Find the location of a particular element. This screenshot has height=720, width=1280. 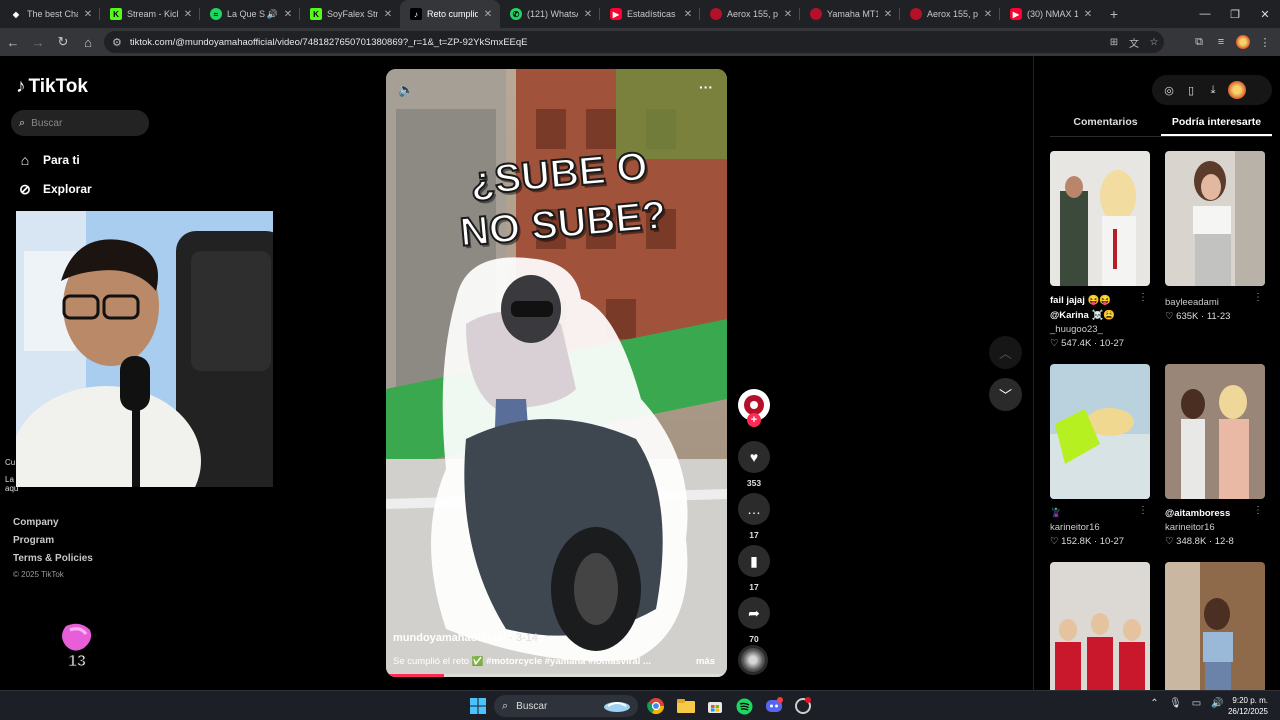

browser-tab: ▶(30) NMAX 155✕ is located at coordinates (1050, 14).